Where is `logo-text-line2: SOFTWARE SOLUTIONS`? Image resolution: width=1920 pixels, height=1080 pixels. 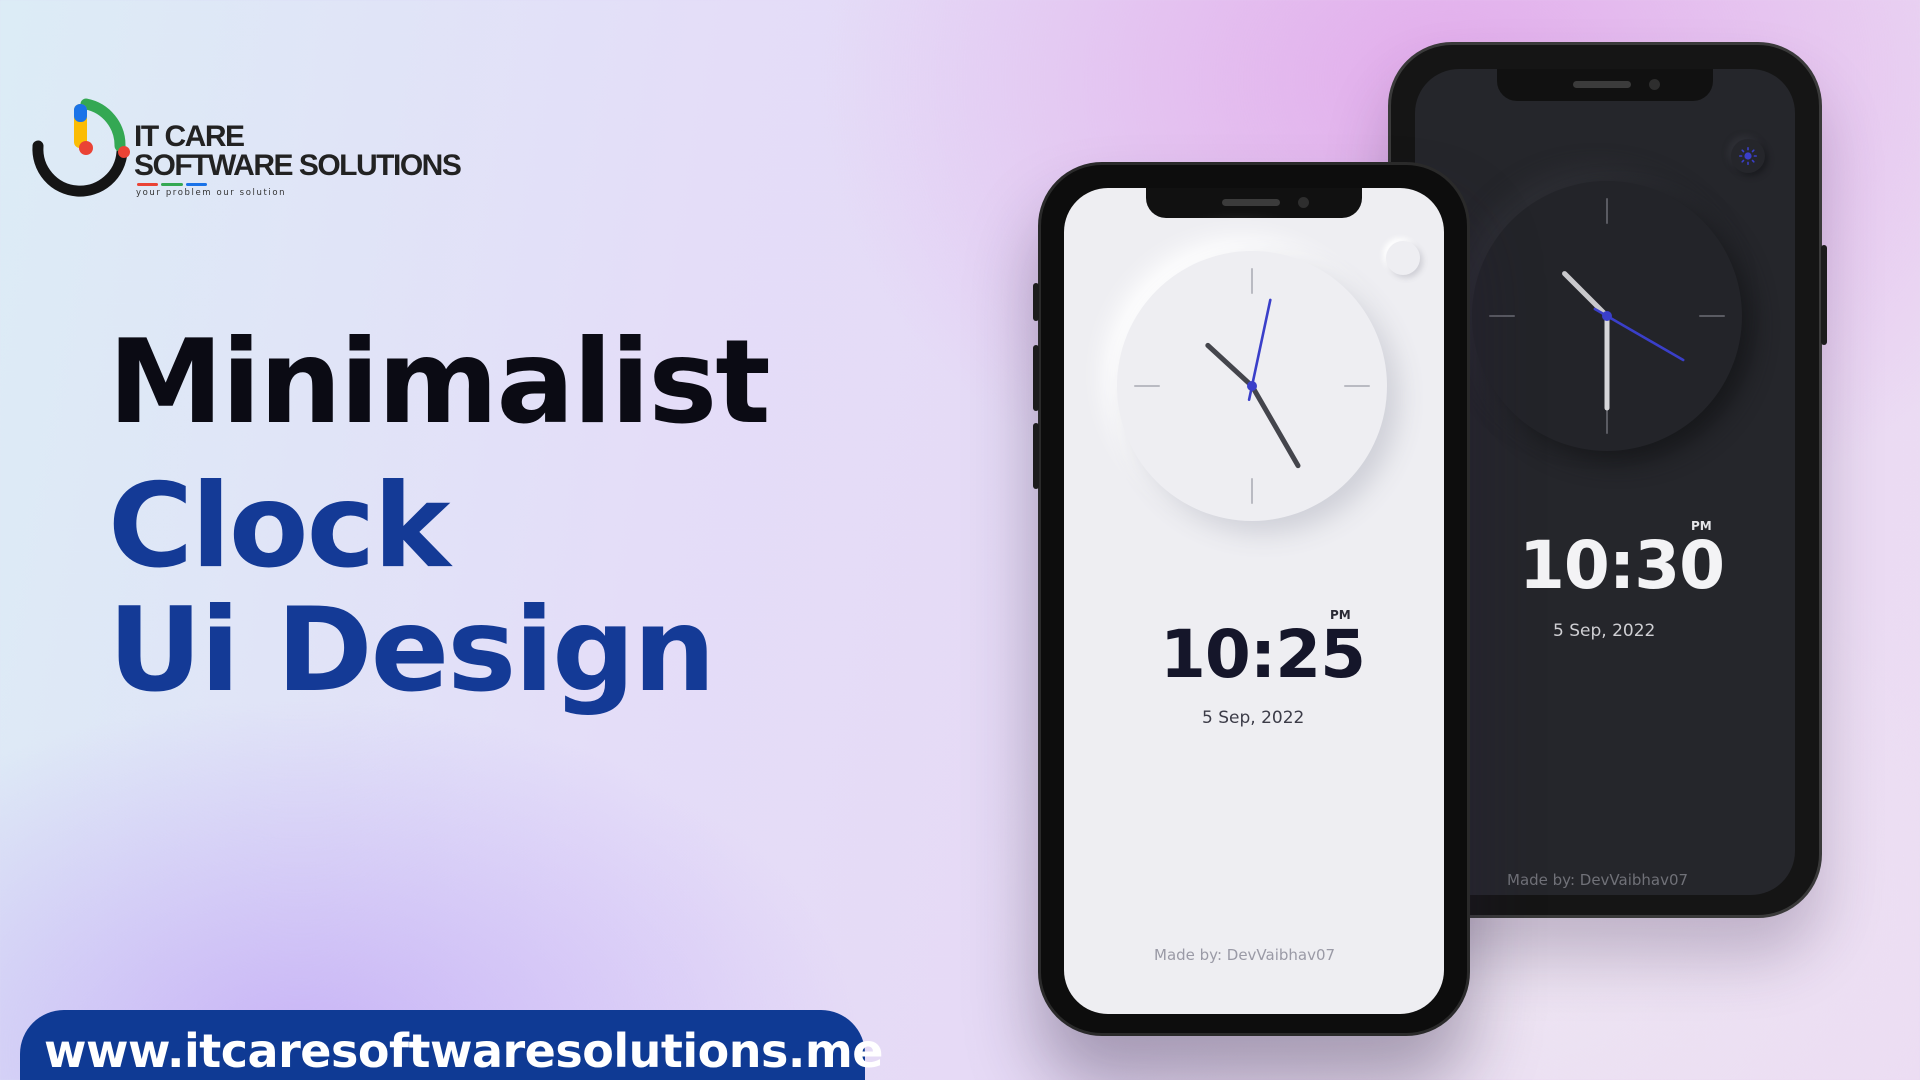
logo-text-line2: SOFTWARE SOLUTIONS is located at coordinates (298, 165).